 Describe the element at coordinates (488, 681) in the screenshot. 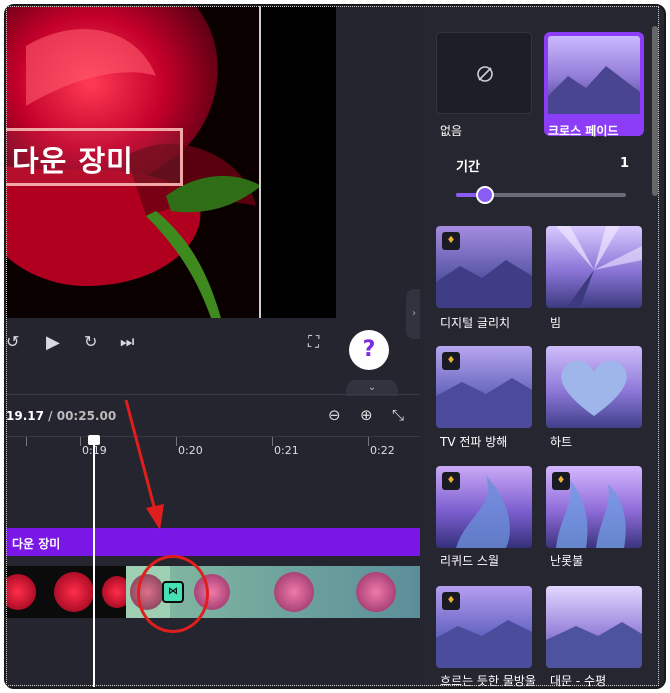

I see `transition-label: 흐르는 듯한 물방울` at that location.